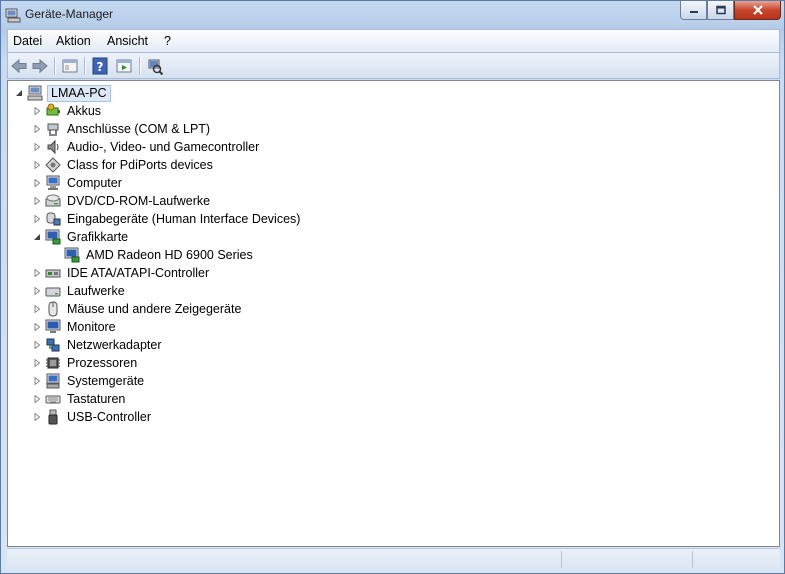 The image size is (785, 574). I want to click on properties-icon, so click(70, 66).